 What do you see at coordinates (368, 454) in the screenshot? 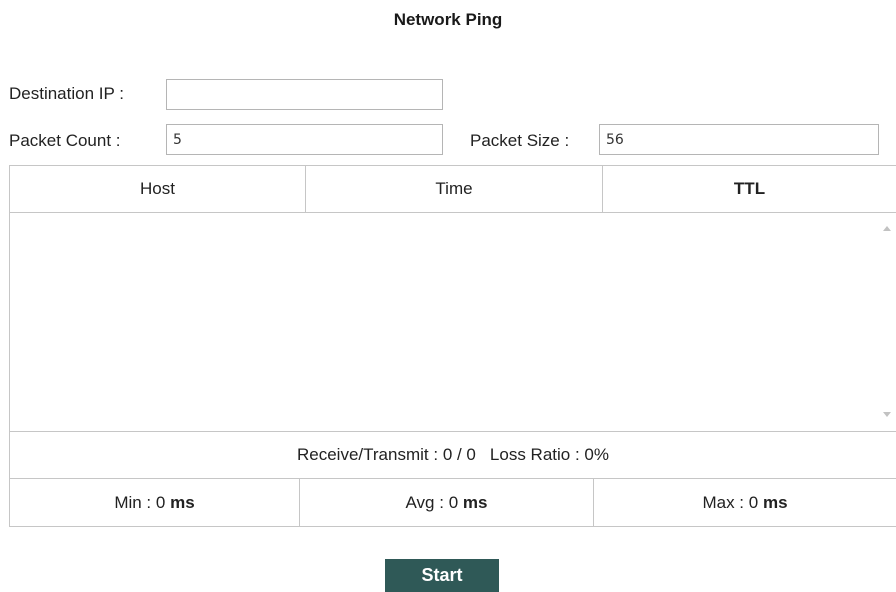
I see `receive-transmit-label: Receive/Transmit :` at bounding box center [368, 454].